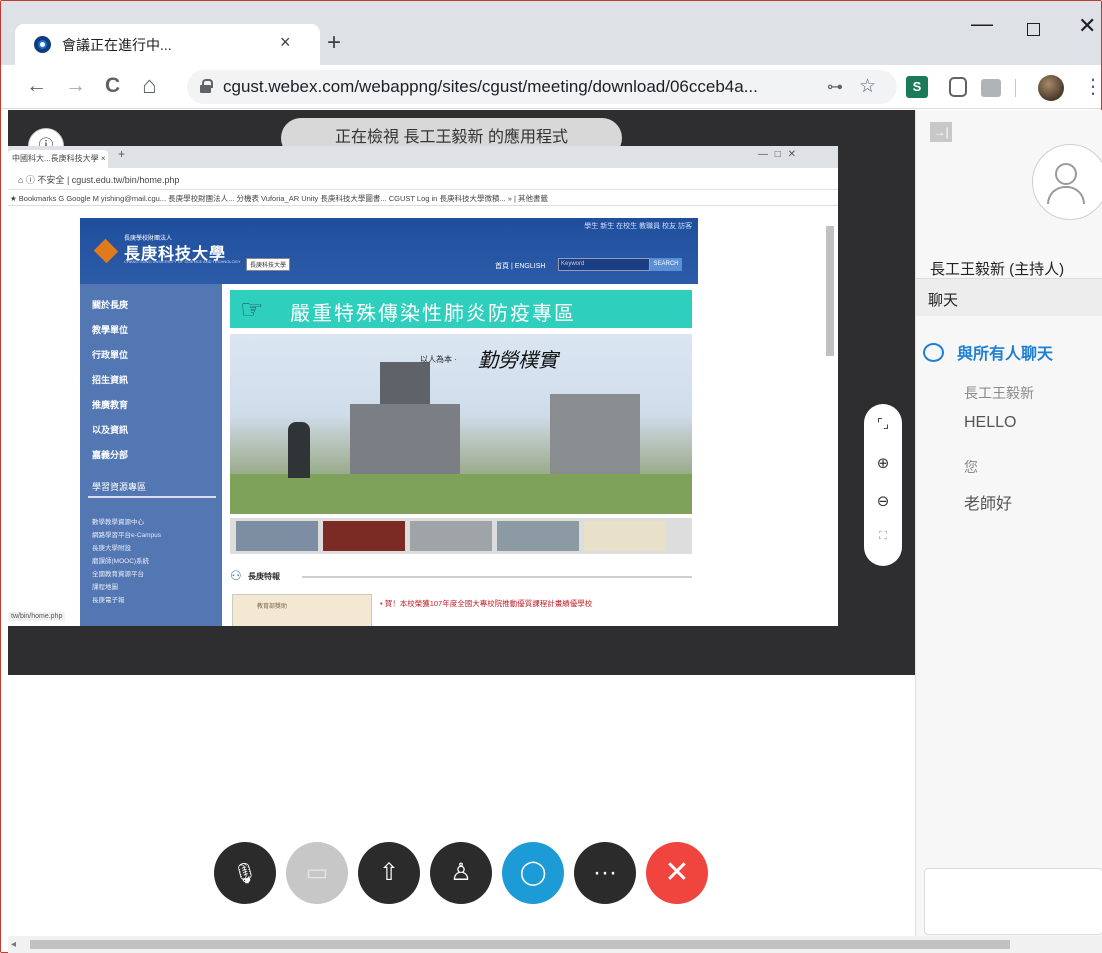  What do you see at coordinates (943, 300) in the screenshot?
I see `chat-header-title: 聊天` at bounding box center [943, 300].